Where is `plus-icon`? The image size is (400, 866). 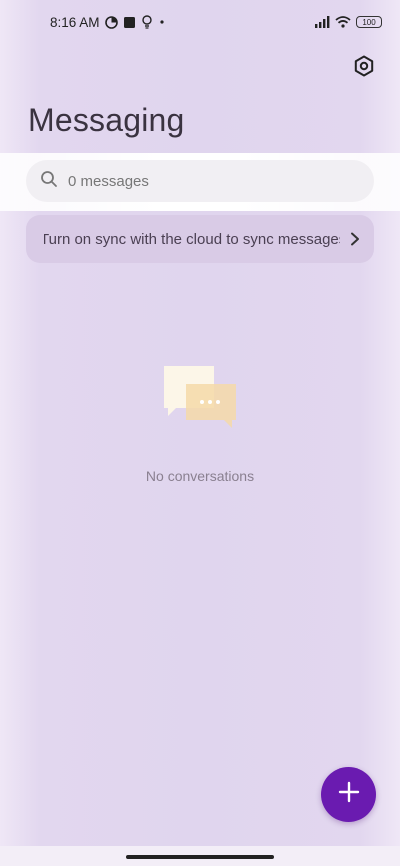 plus-icon is located at coordinates (349, 794).